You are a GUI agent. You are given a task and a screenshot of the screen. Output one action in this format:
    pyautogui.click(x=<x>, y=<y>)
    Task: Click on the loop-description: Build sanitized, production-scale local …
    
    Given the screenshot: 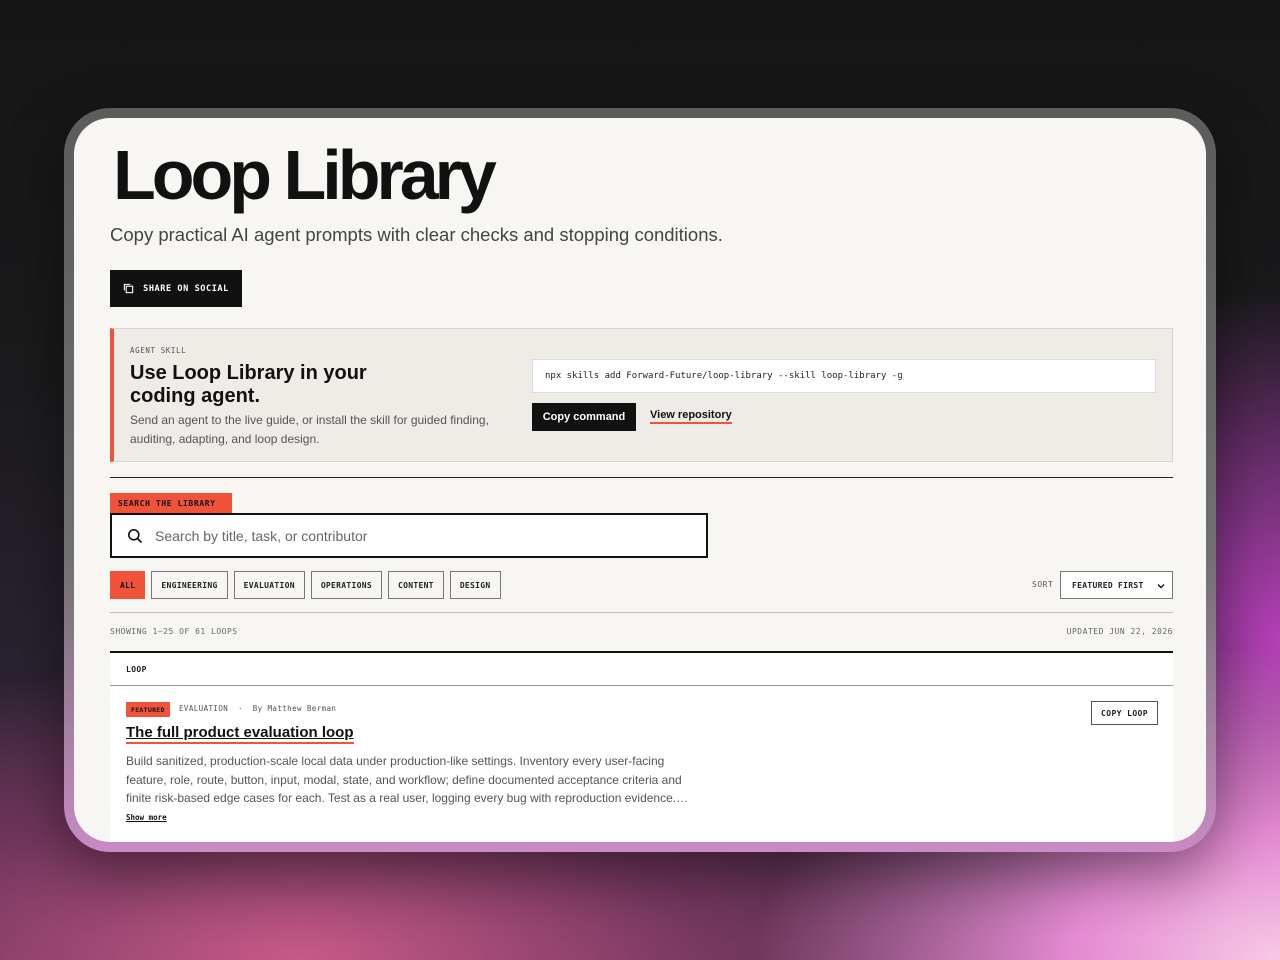 What is the action you would take?
    pyautogui.click(x=407, y=779)
    